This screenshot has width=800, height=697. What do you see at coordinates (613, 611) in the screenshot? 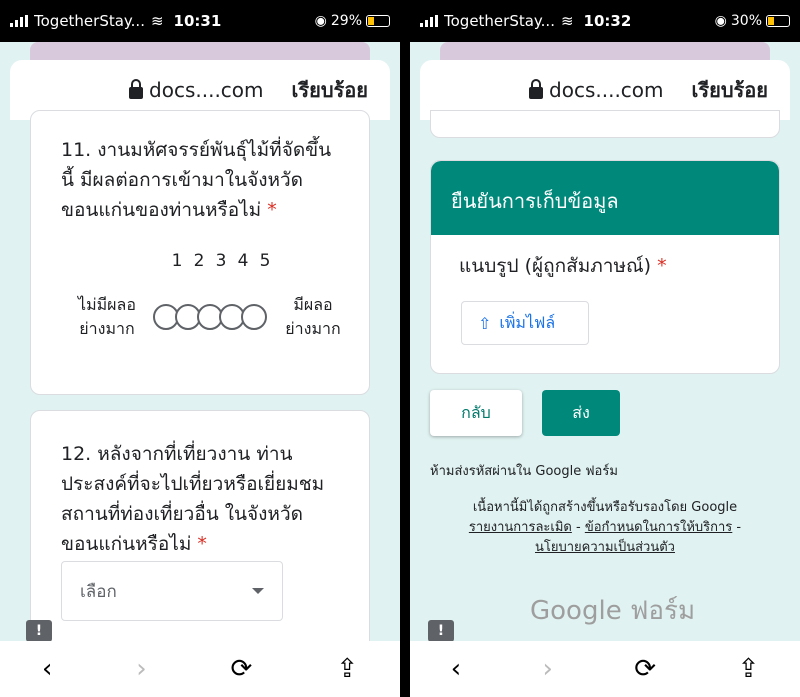
I see `google-forms-logo: Google ฟอร์ม` at bounding box center [613, 611].